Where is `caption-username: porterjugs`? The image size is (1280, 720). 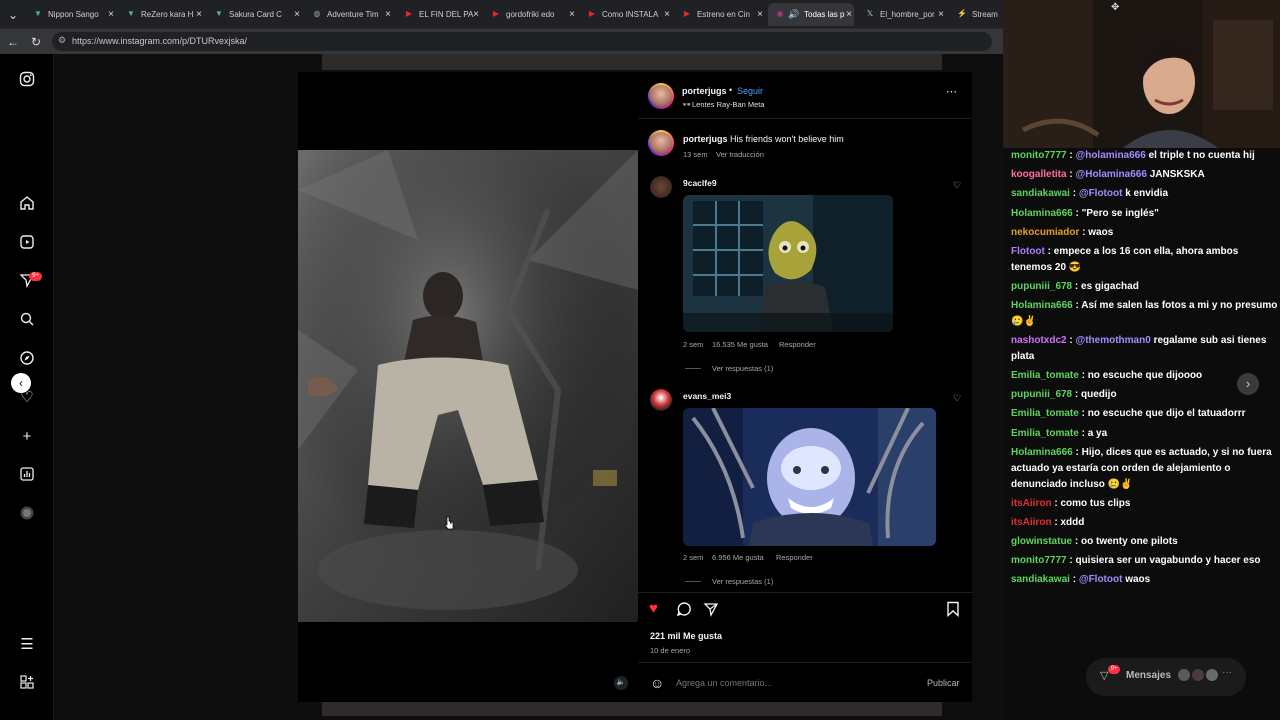
caption-username: porterjugs is located at coordinates (705, 139).